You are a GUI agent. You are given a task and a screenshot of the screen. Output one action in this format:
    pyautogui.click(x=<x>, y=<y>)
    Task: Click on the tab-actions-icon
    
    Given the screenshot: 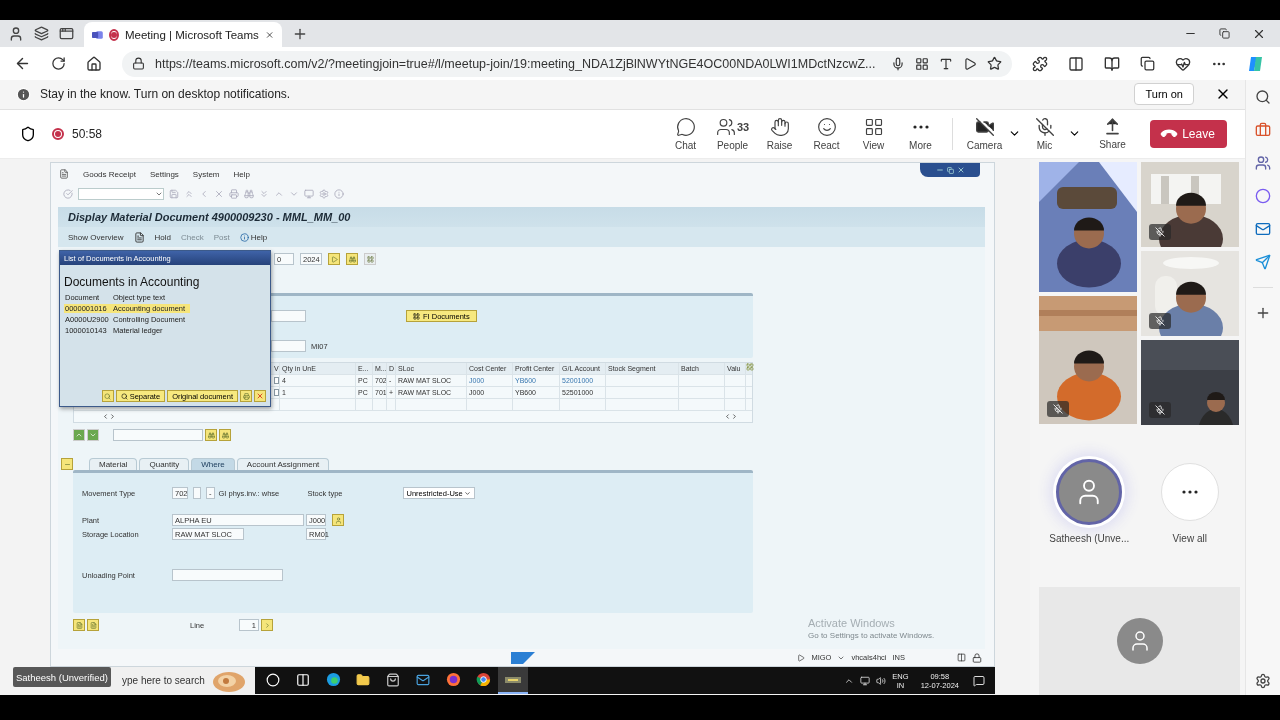 What is the action you would take?
    pyautogui.click(x=66, y=33)
    